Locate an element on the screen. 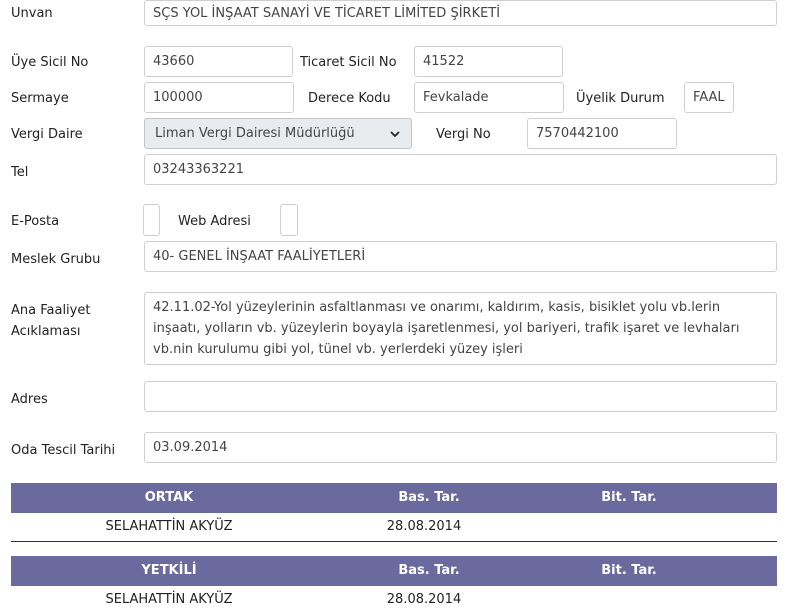 The width and height of the screenshot is (788, 614). ortak-bas-tar-cell: 28.08.2014 is located at coordinates (424, 526).